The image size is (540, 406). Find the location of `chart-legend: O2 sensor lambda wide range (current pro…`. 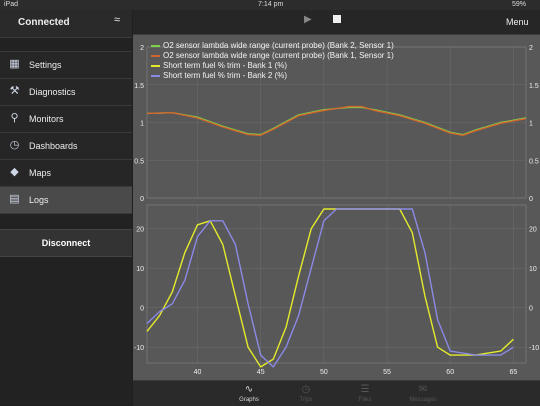

chart-legend: O2 sensor lambda wide range (current pro… is located at coordinates (272, 61).